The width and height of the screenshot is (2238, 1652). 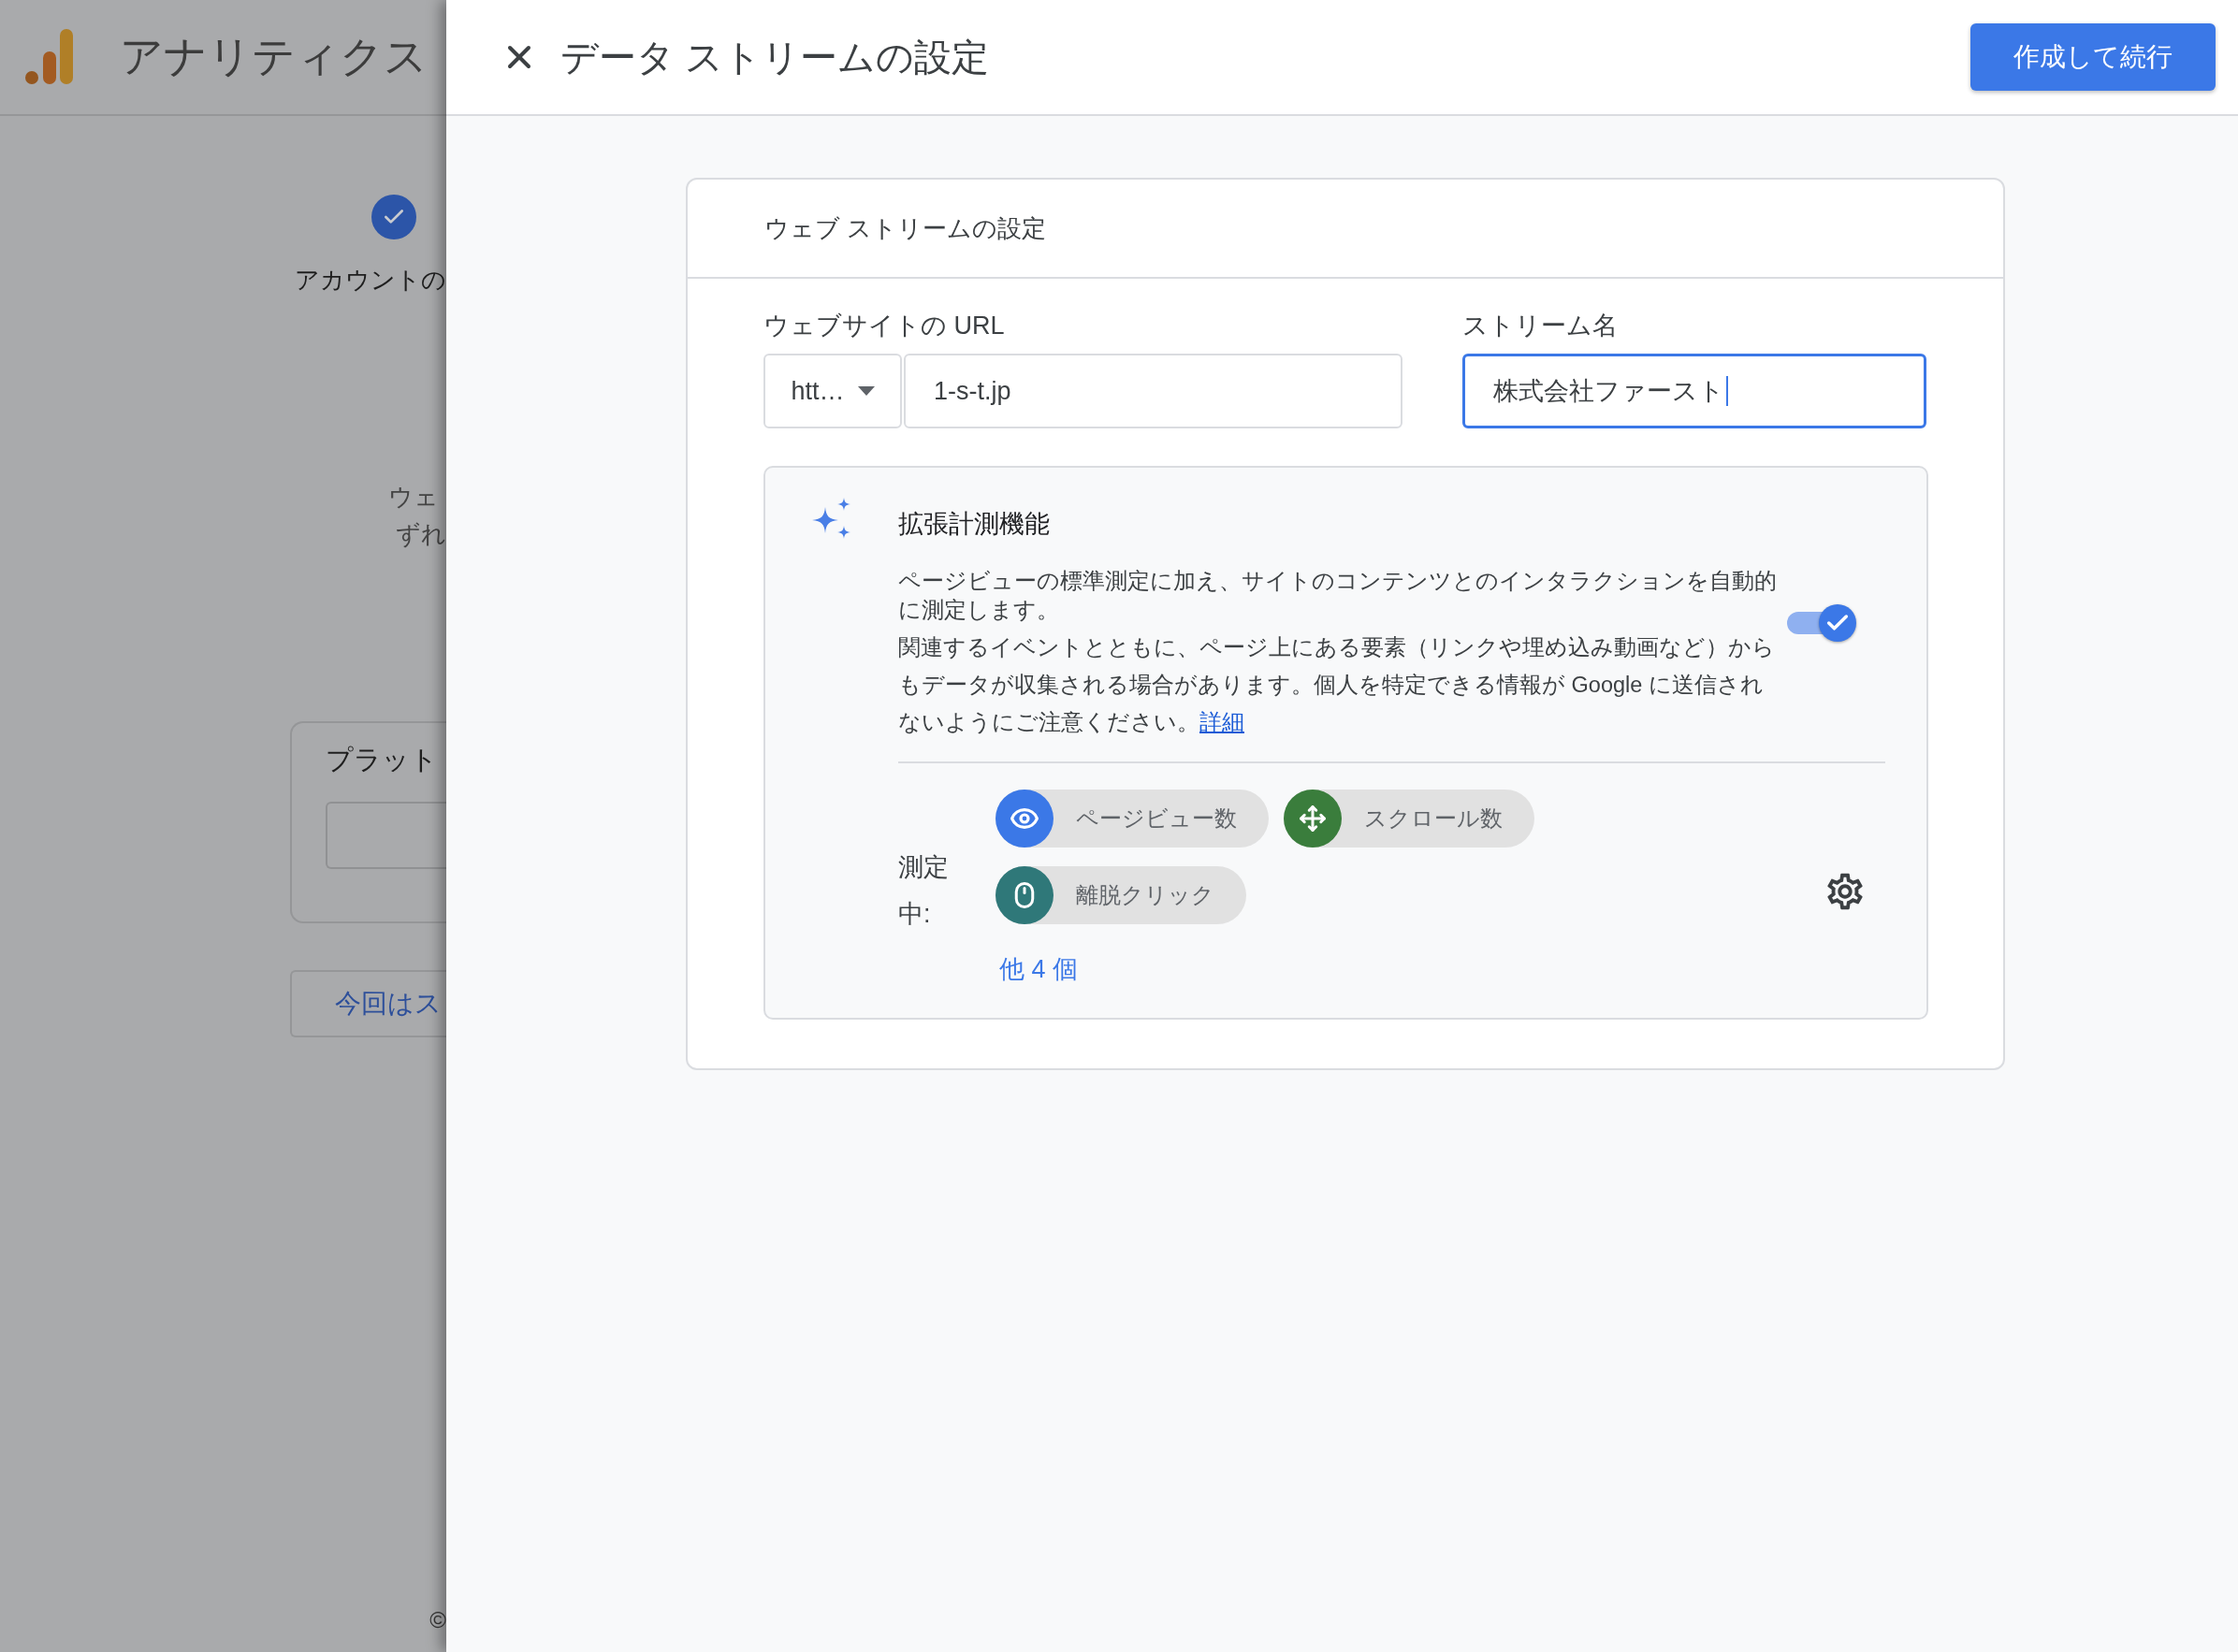 I want to click on more-events-link: 他 4 個, so click(x=1411, y=969).